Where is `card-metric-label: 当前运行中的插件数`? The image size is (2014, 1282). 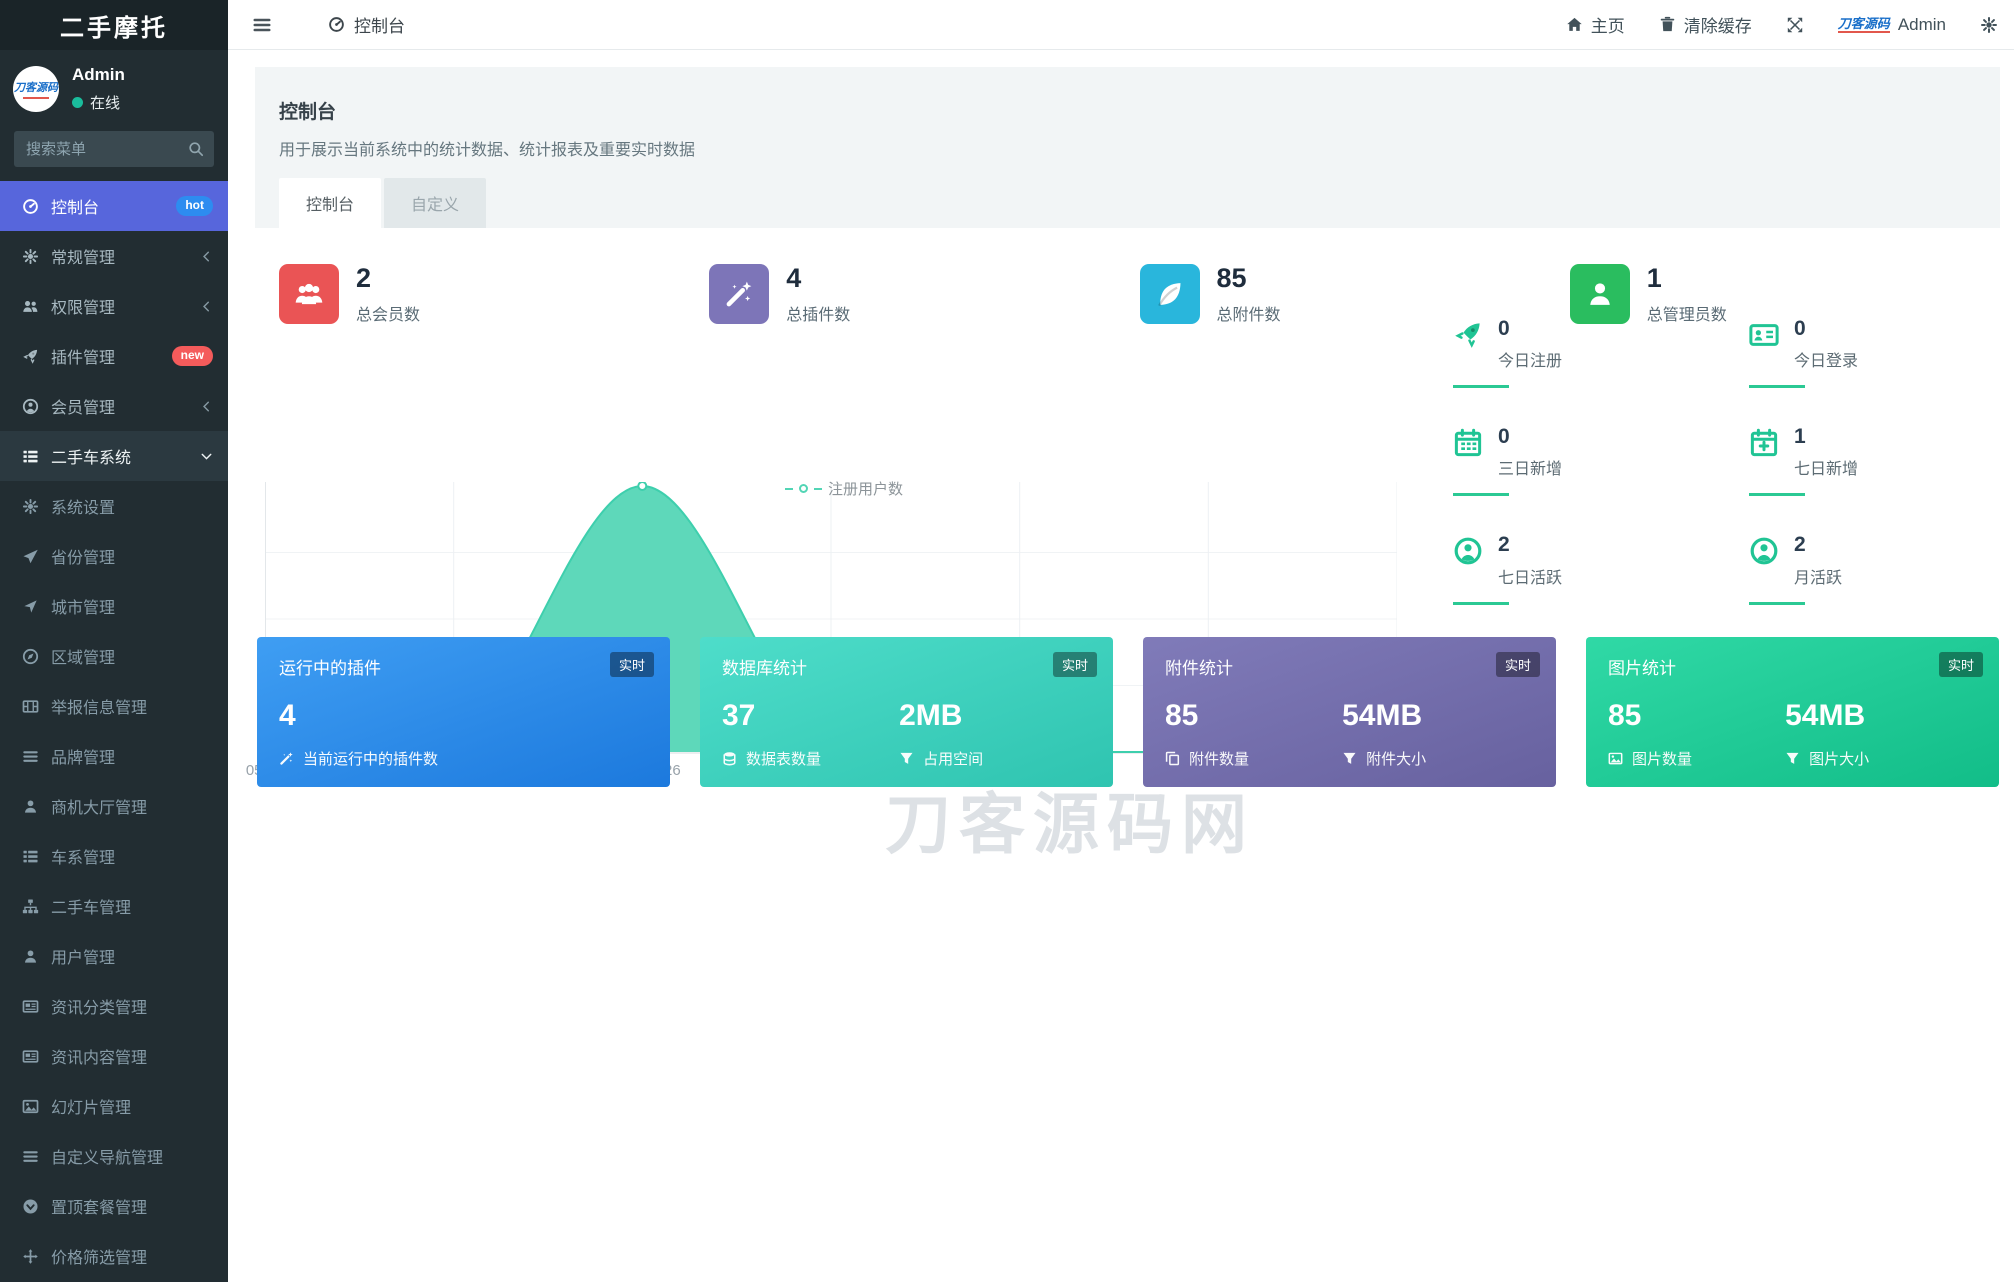 card-metric-label: 当前运行中的插件数 is located at coordinates (371, 759).